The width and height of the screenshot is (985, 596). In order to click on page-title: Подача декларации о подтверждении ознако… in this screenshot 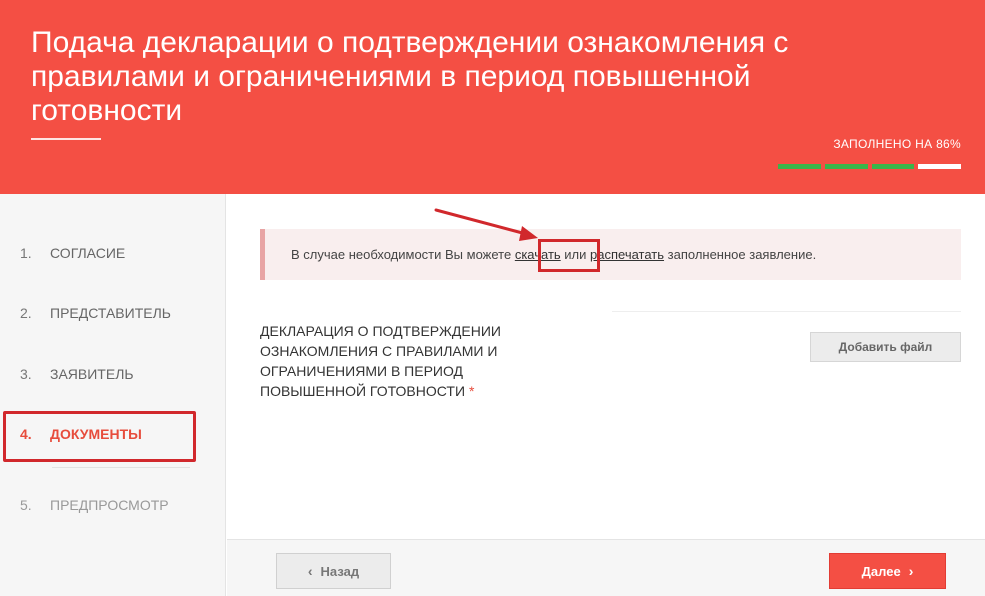, I will do `click(410, 76)`.